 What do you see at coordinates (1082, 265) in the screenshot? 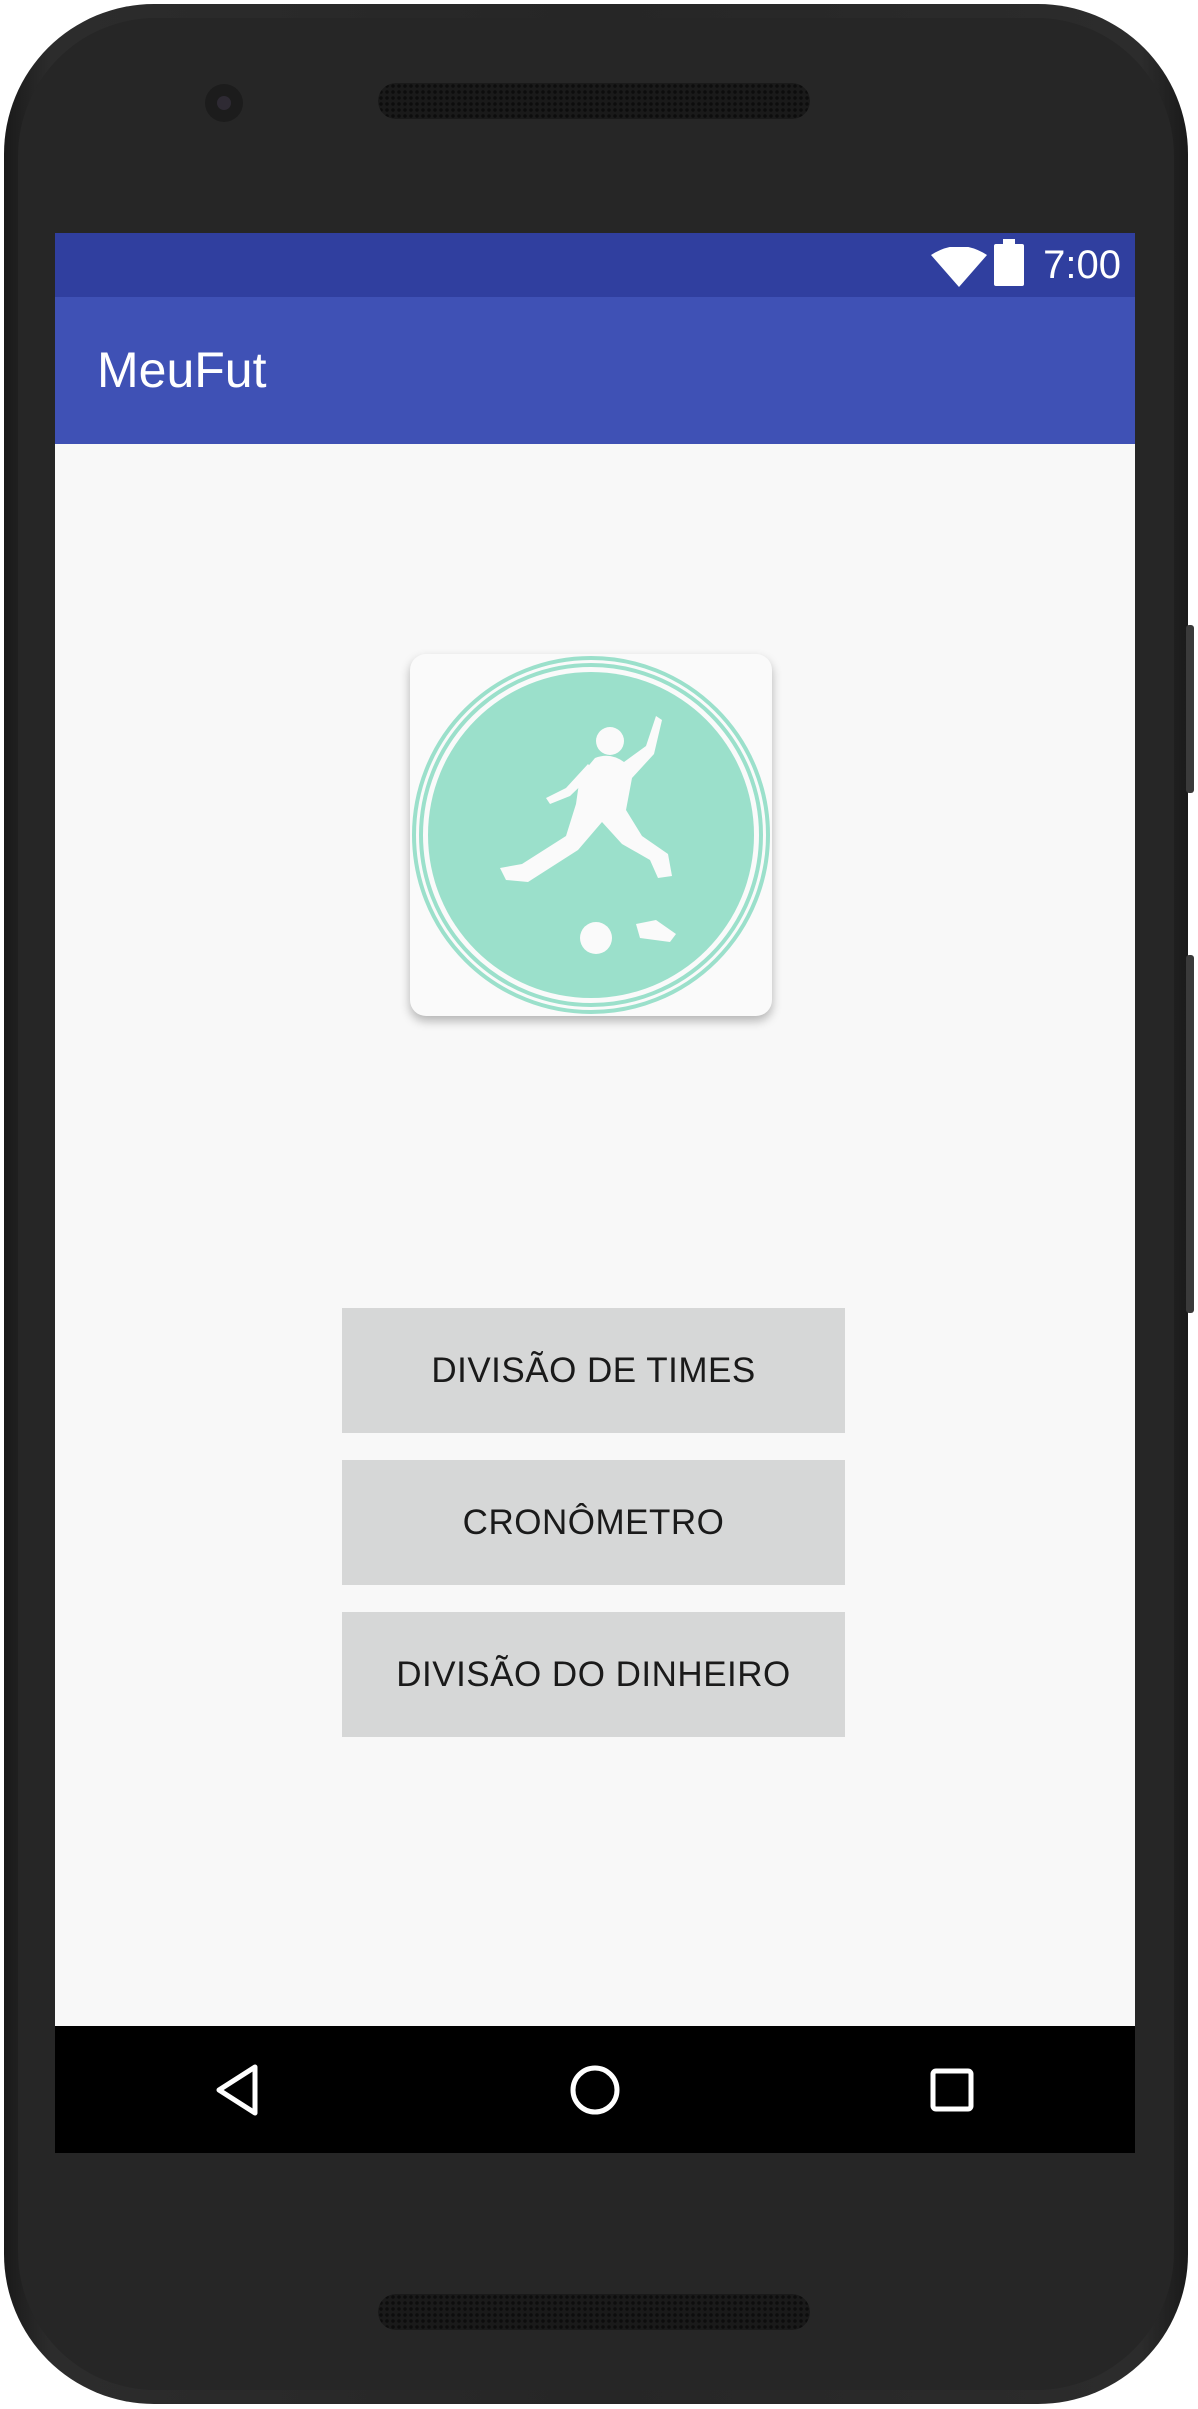
I see `status-time: 7:00` at bounding box center [1082, 265].